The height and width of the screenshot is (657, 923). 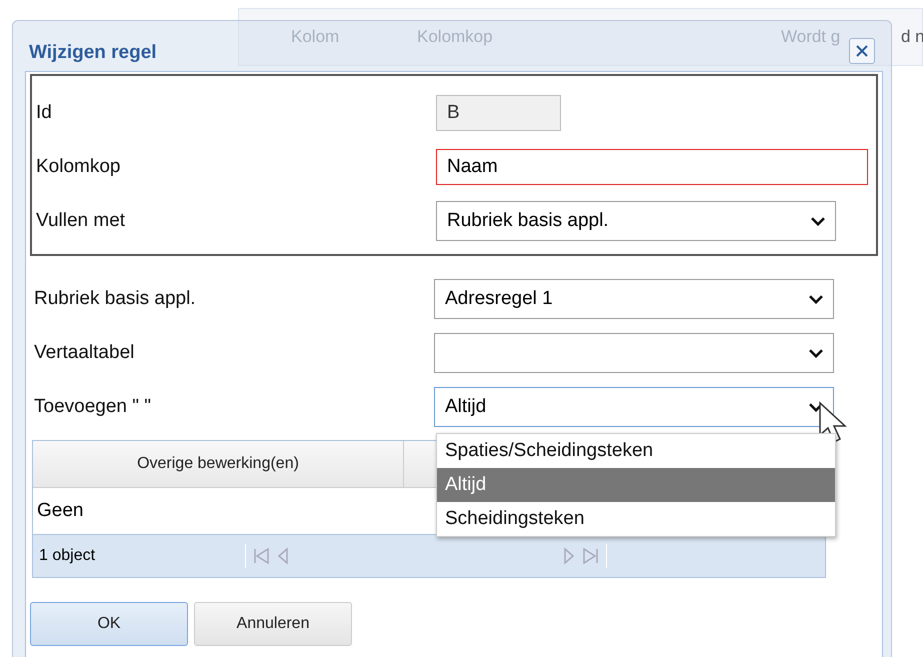 I want to click on close-icon, so click(x=862, y=51).